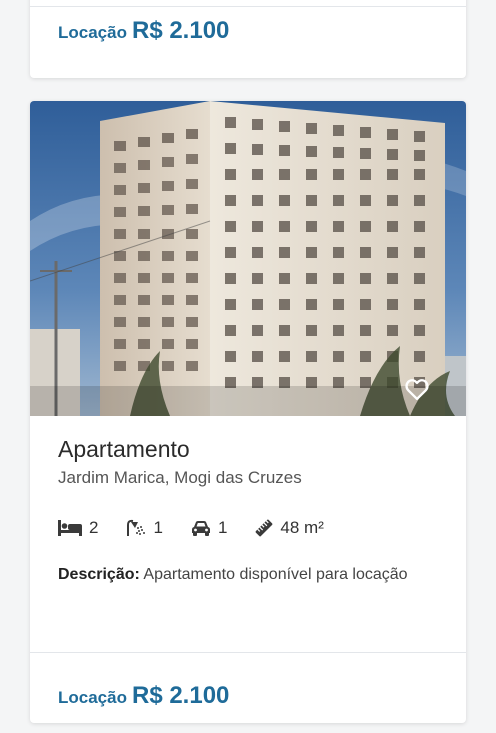 This screenshot has width=496, height=733. What do you see at coordinates (124, 449) in the screenshot?
I see `listing-title: Apartamento` at bounding box center [124, 449].